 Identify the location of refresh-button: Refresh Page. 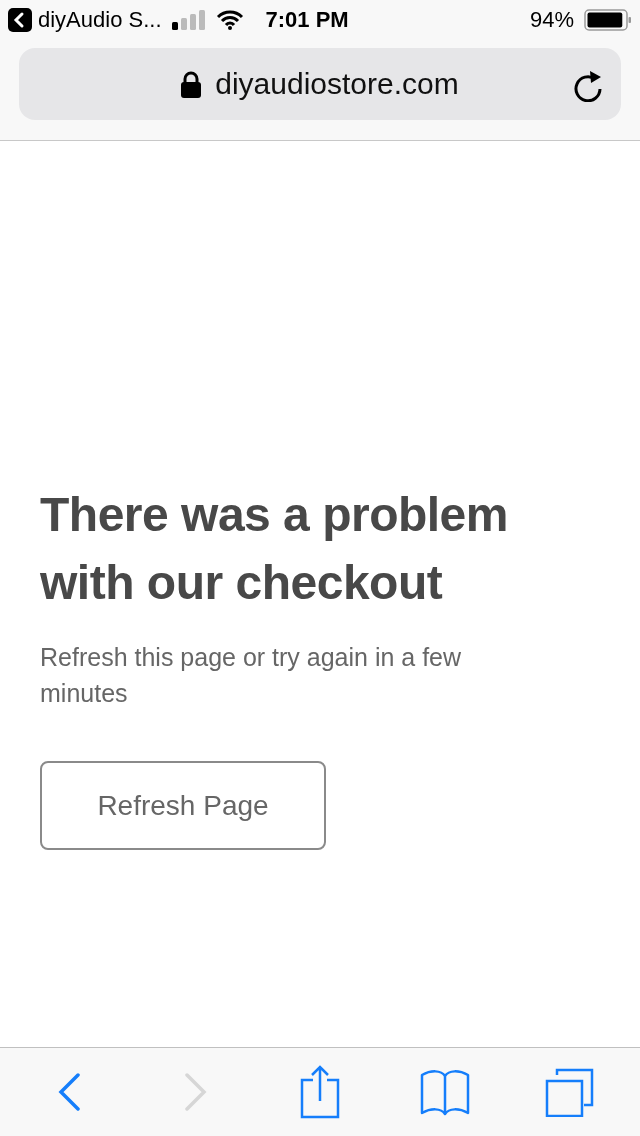
(183, 805).